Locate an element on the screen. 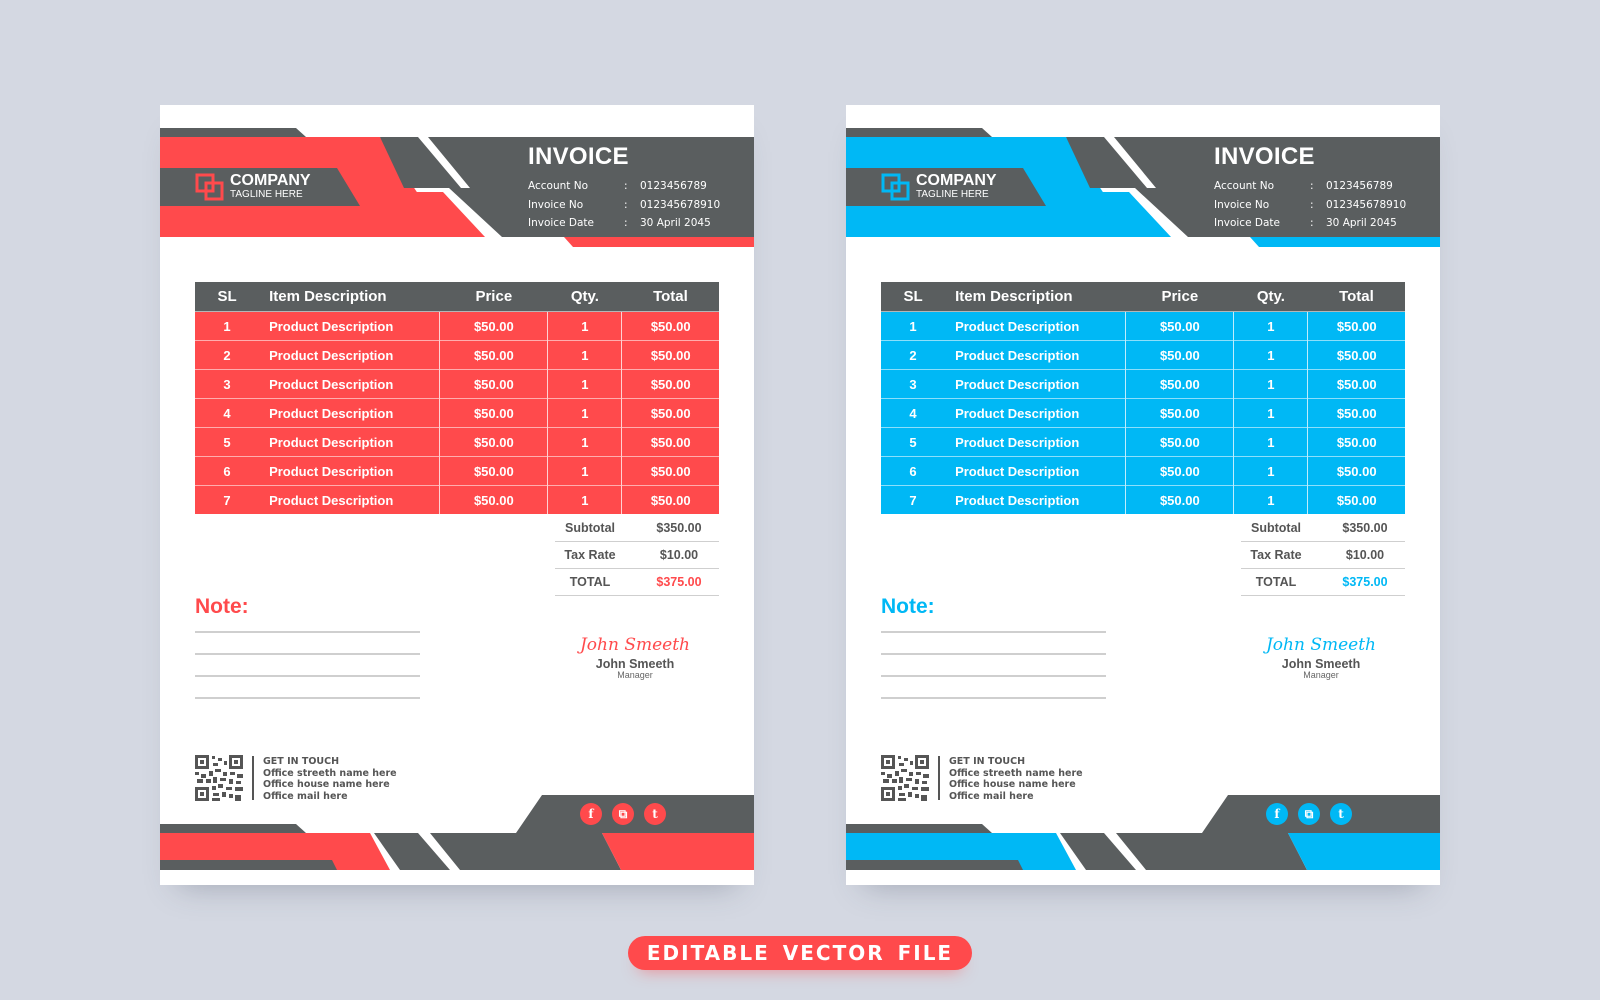 Image resolution: width=1600 pixels, height=1000 pixels. cell-sl: 2 is located at coordinates (227, 355).